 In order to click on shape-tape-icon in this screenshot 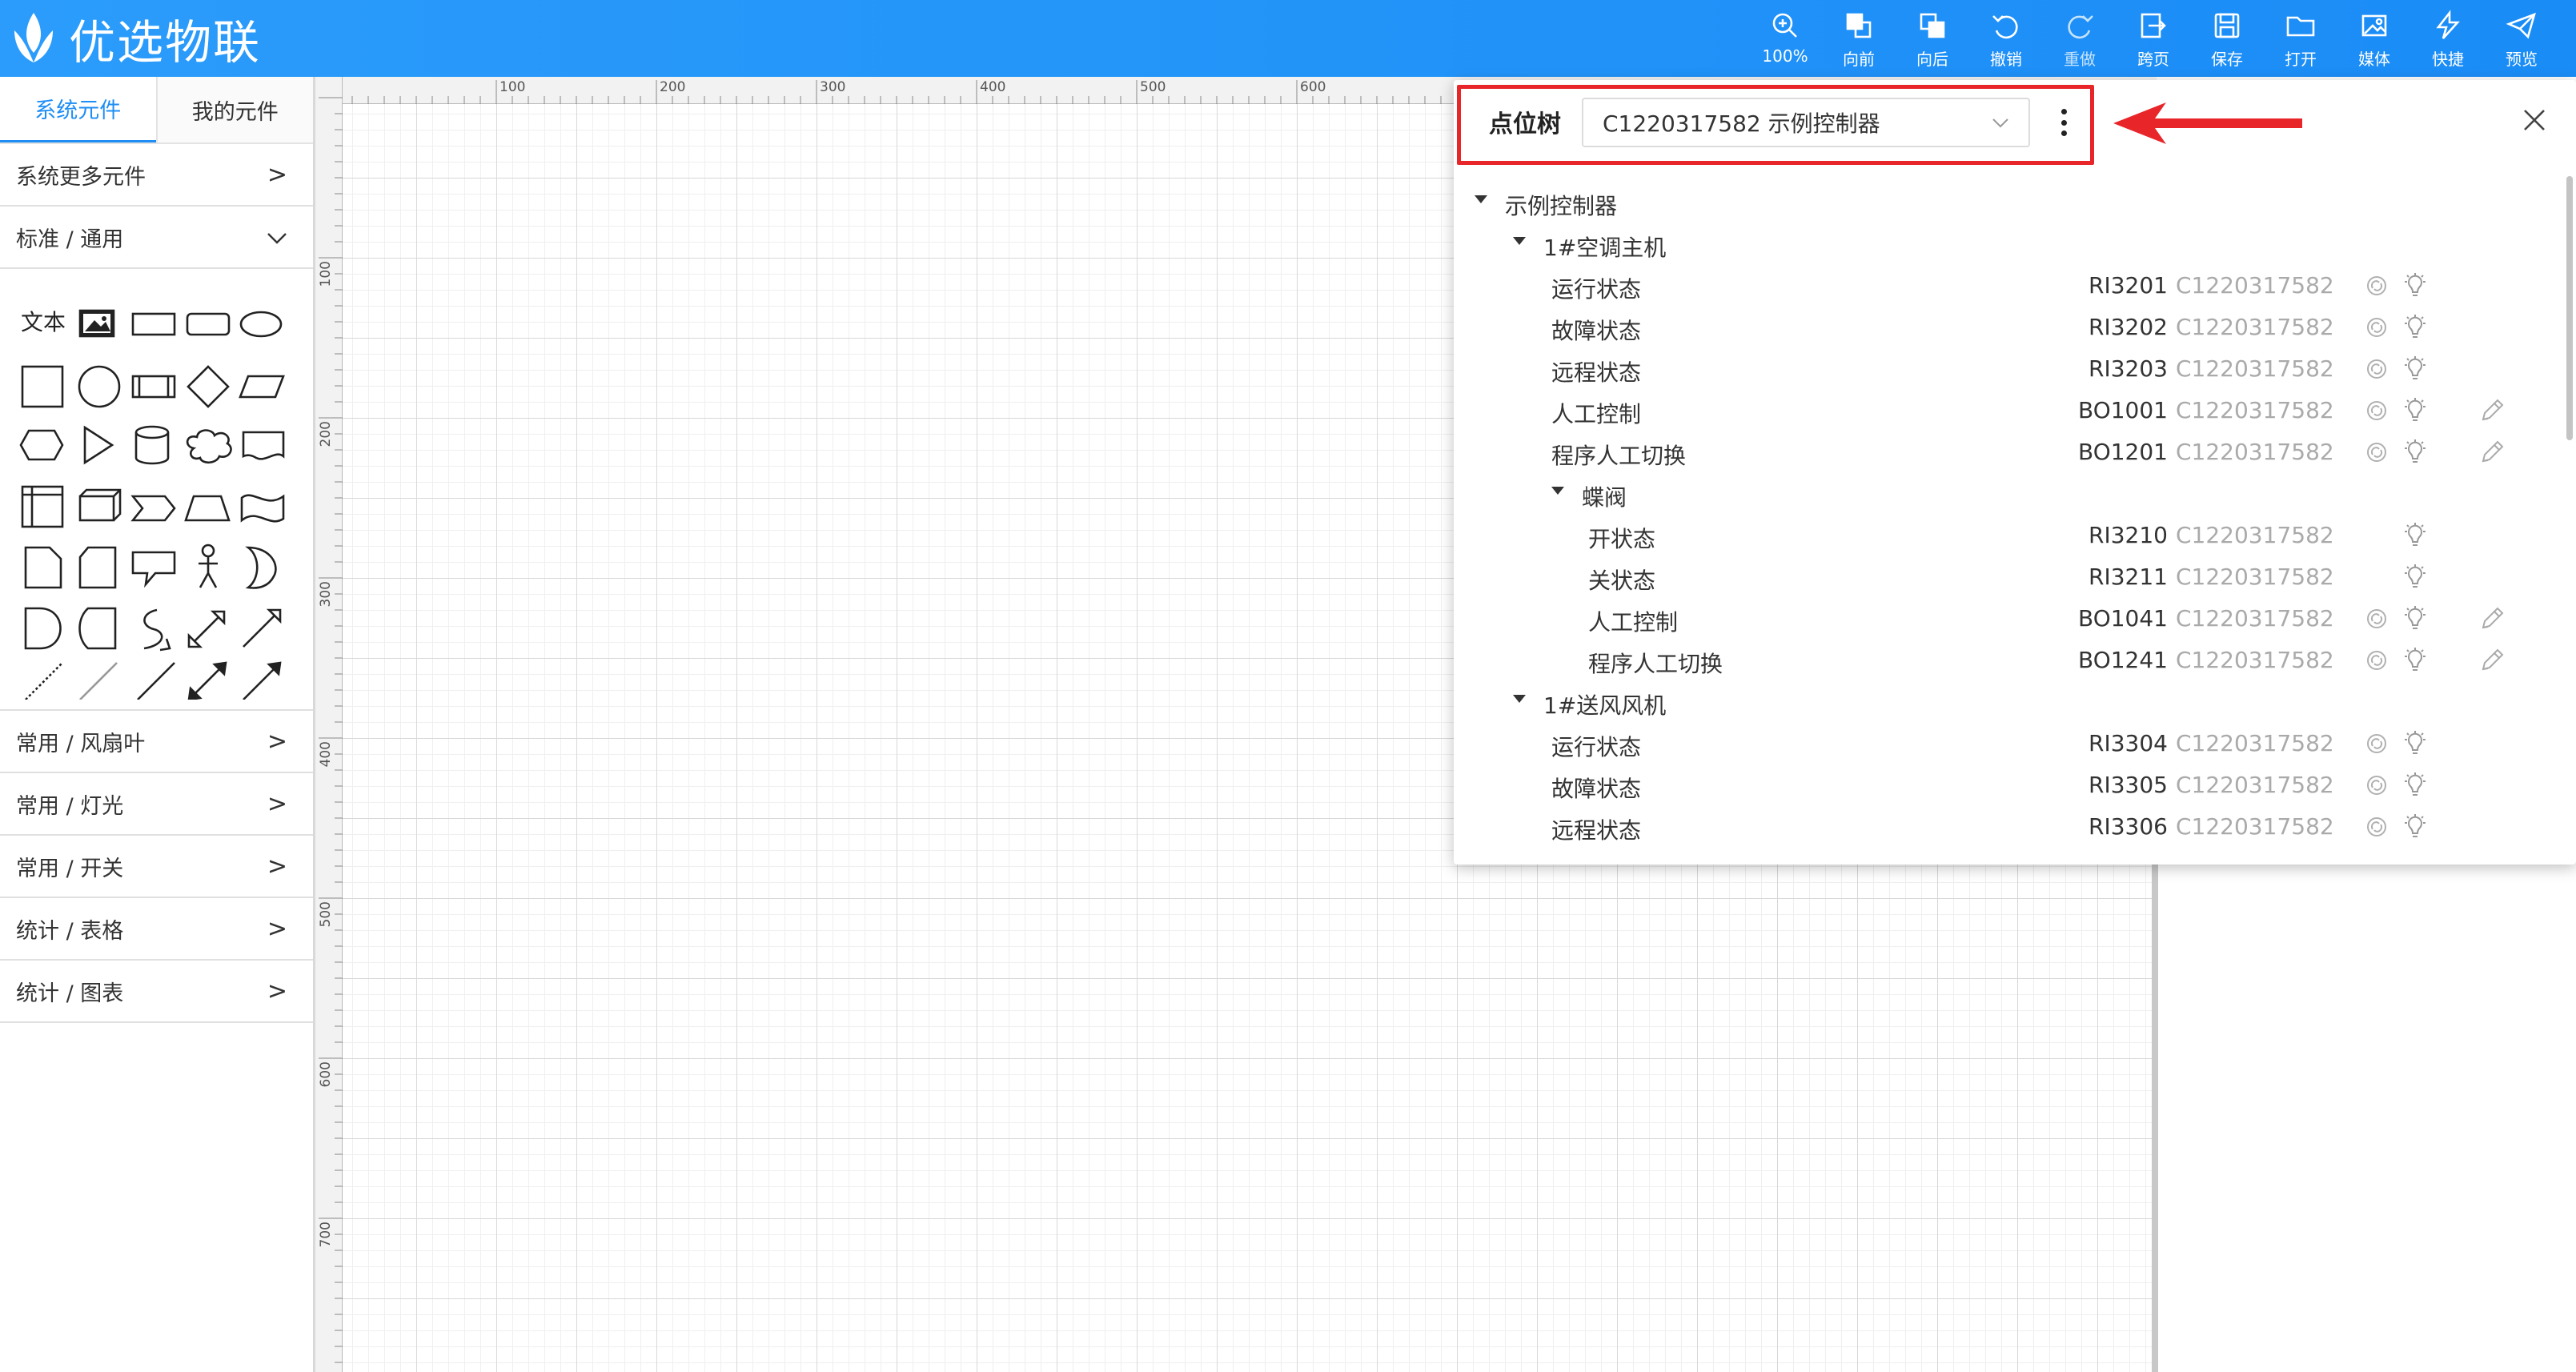, I will do `click(263, 509)`.